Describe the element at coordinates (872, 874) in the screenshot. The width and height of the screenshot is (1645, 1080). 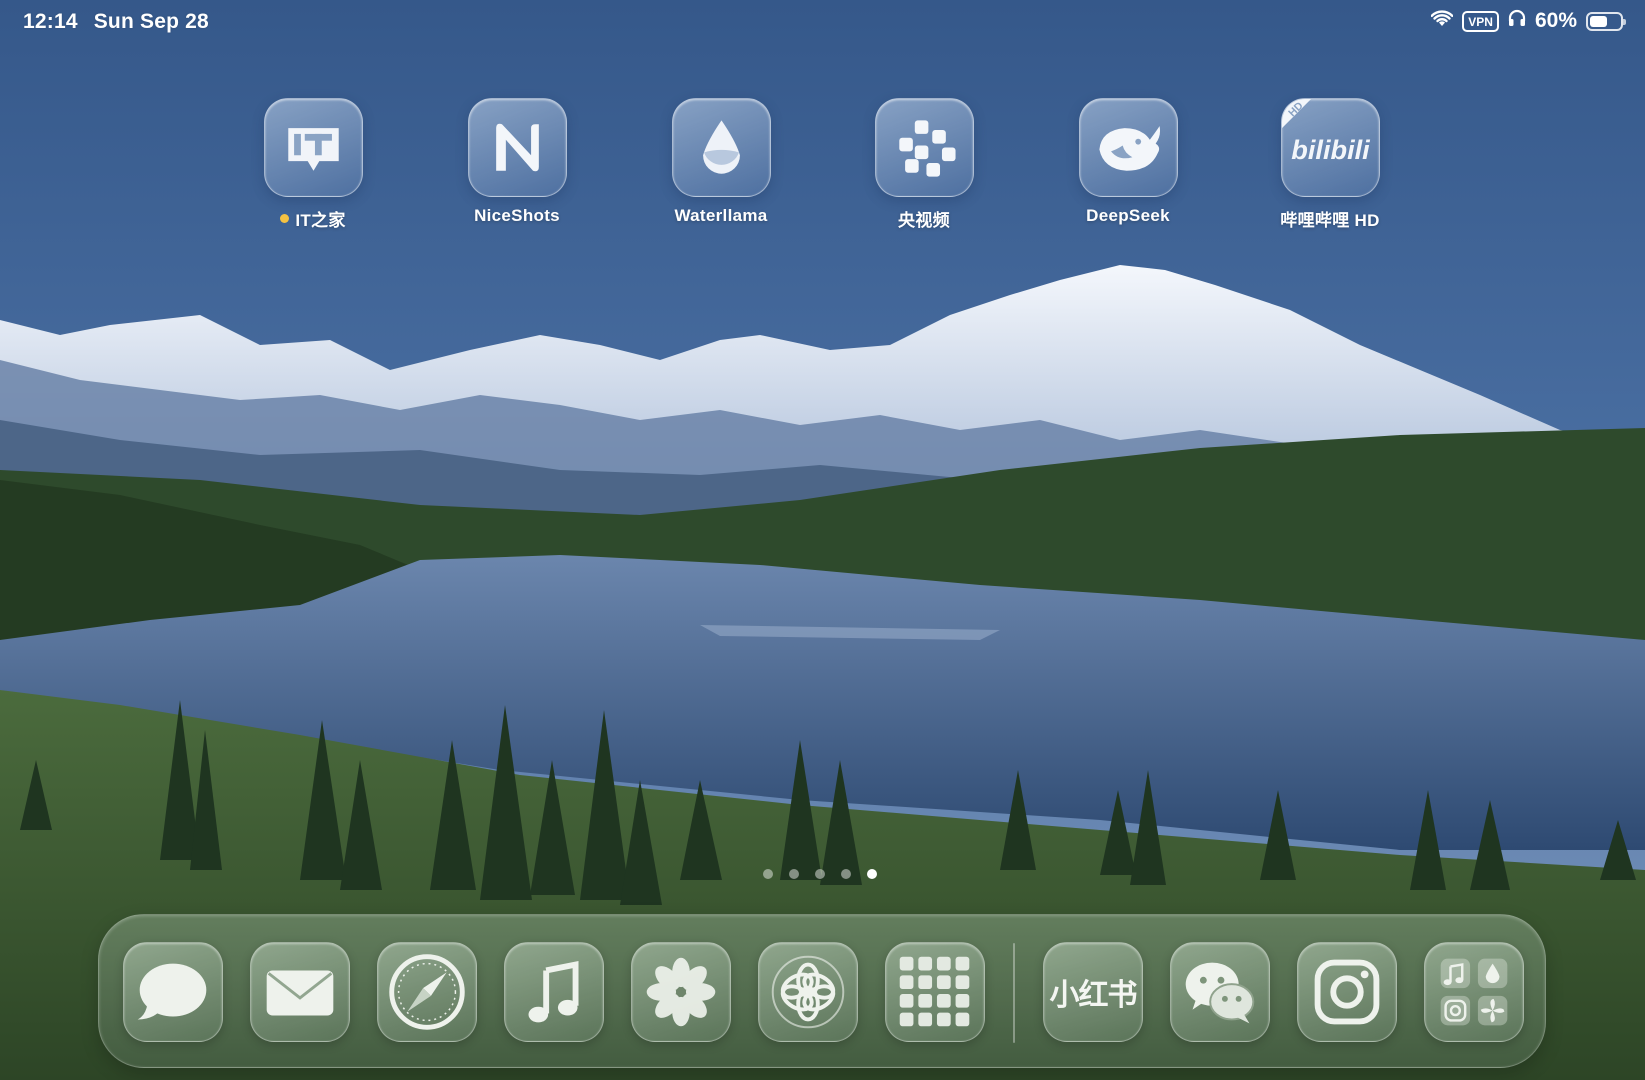
I see `page-dot-current` at that location.